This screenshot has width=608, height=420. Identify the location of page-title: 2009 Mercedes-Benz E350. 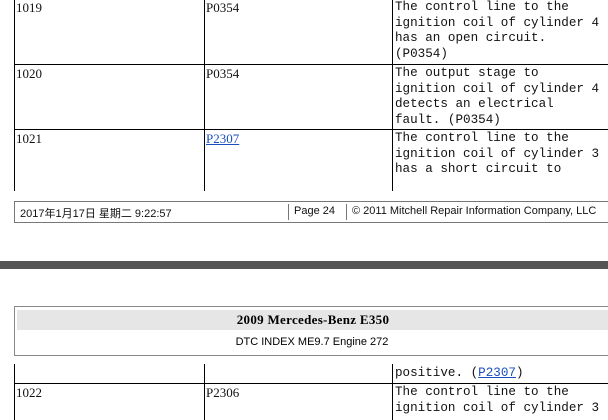
(313, 319).